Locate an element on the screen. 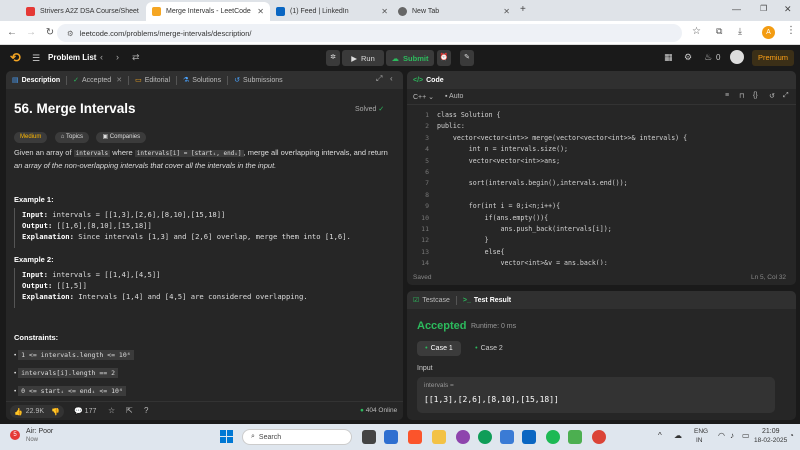 The height and width of the screenshot is (450, 800). share-icon: ⇱ is located at coordinates (129, 410).